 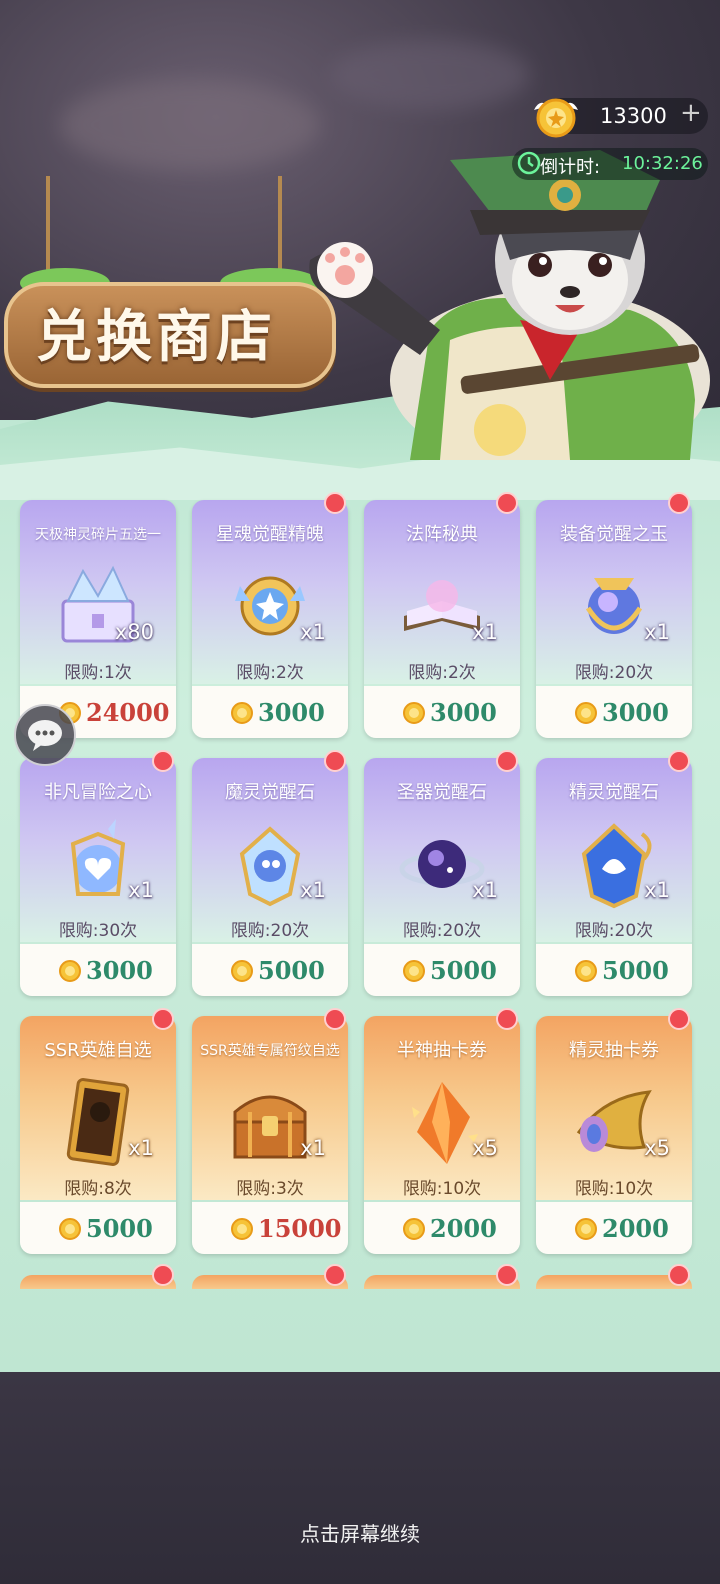 I want to click on item-name: SSR英雄专属符纹自选, so click(x=270, y=1051).